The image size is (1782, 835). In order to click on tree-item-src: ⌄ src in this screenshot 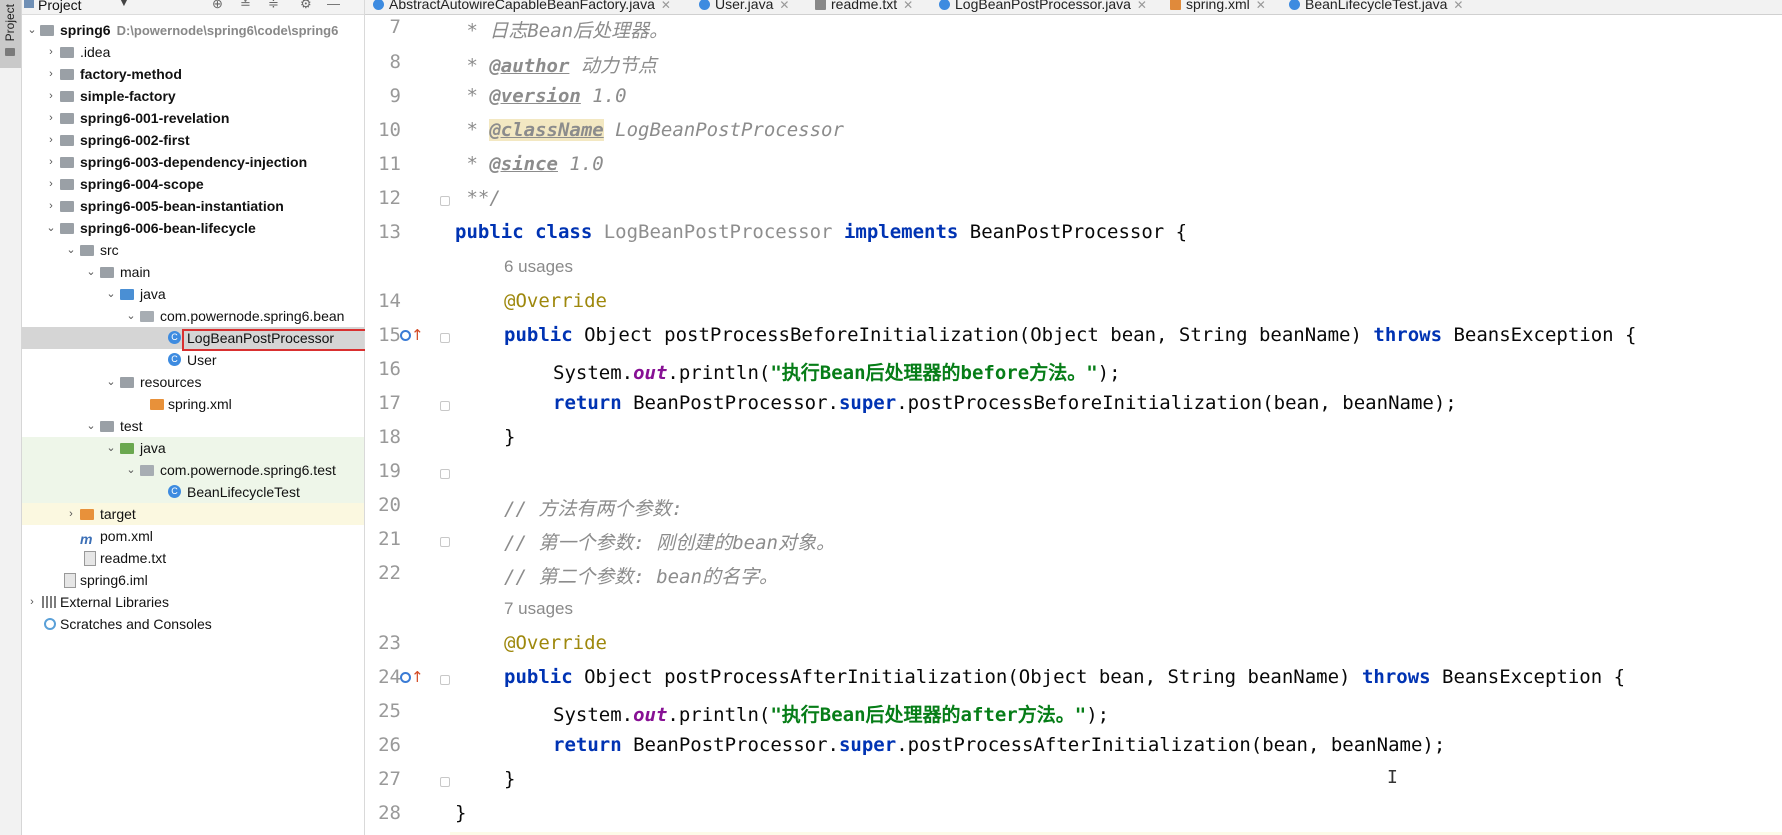, I will do `click(193, 250)`.